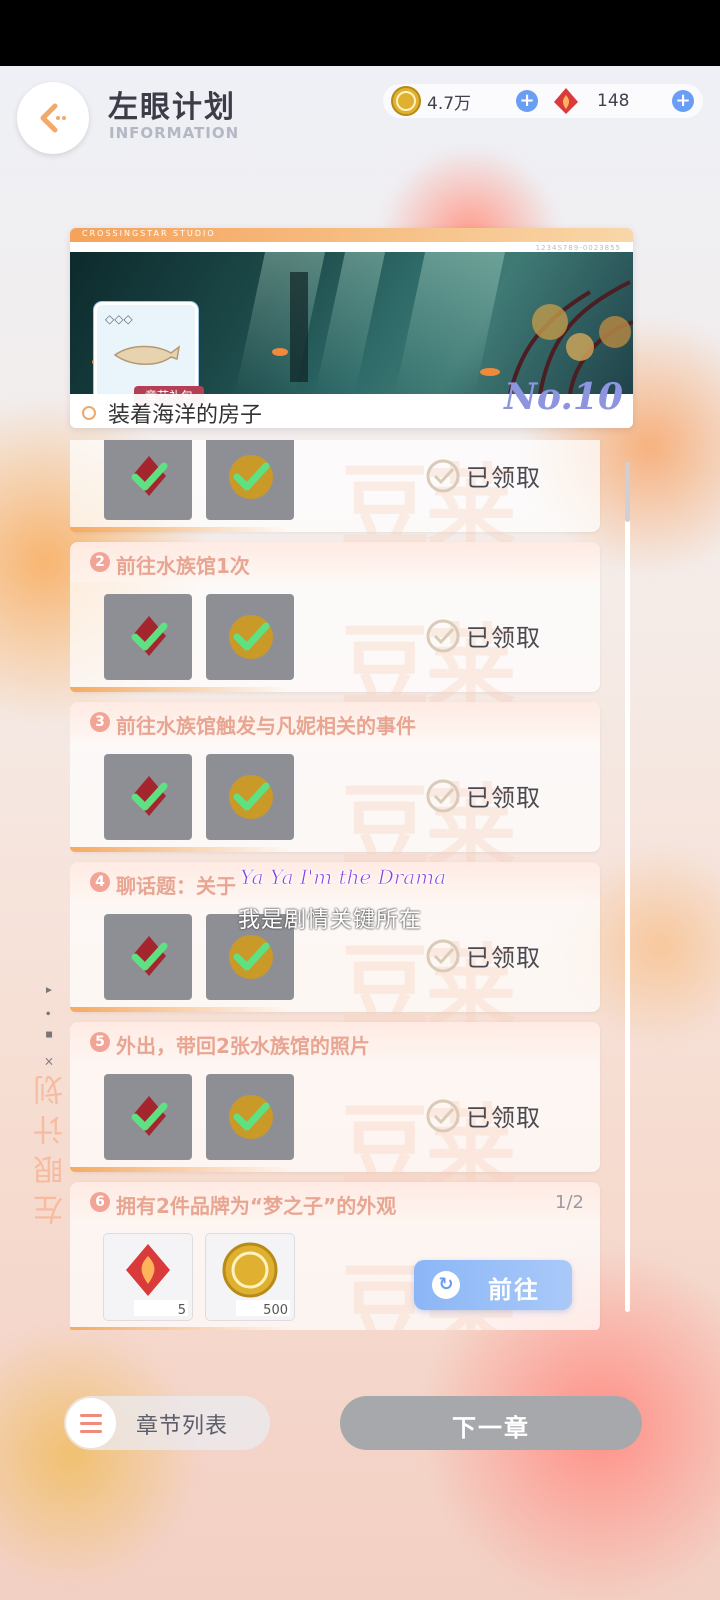 This screenshot has width=720, height=1600. I want to click on side-title: 左眼计划, so click(51, 1145).